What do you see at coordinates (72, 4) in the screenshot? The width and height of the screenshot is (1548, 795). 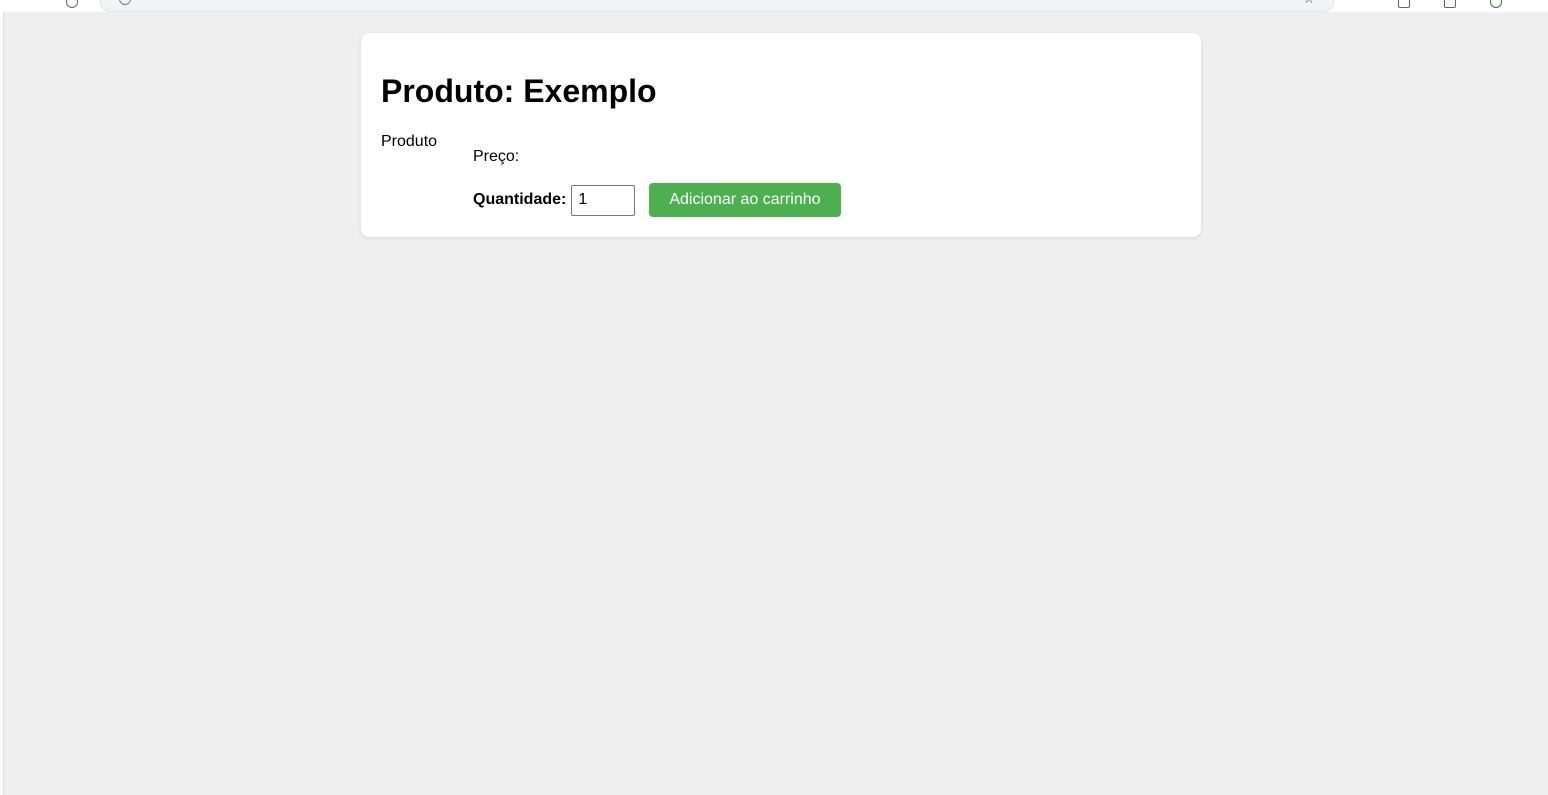 I see `reload-icon` at bounding box center [72, 4].